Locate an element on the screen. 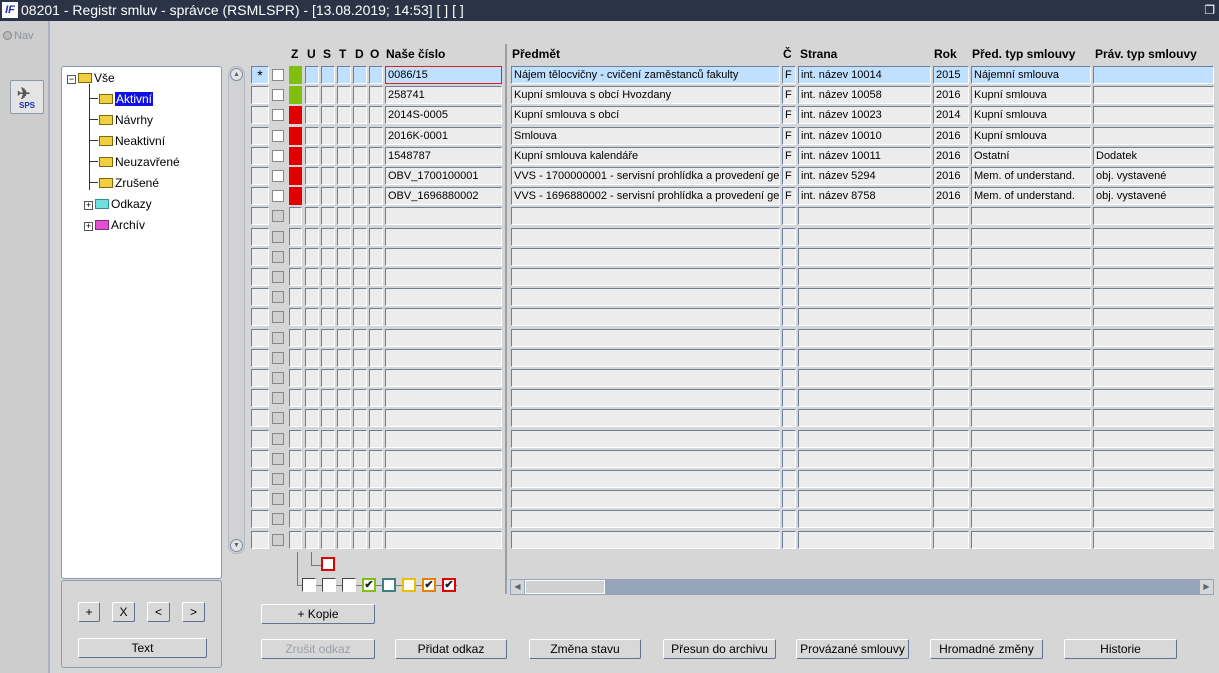 This screenshot has width=1219, height=673. column-header-d: D is located at coordinates (359, 54).